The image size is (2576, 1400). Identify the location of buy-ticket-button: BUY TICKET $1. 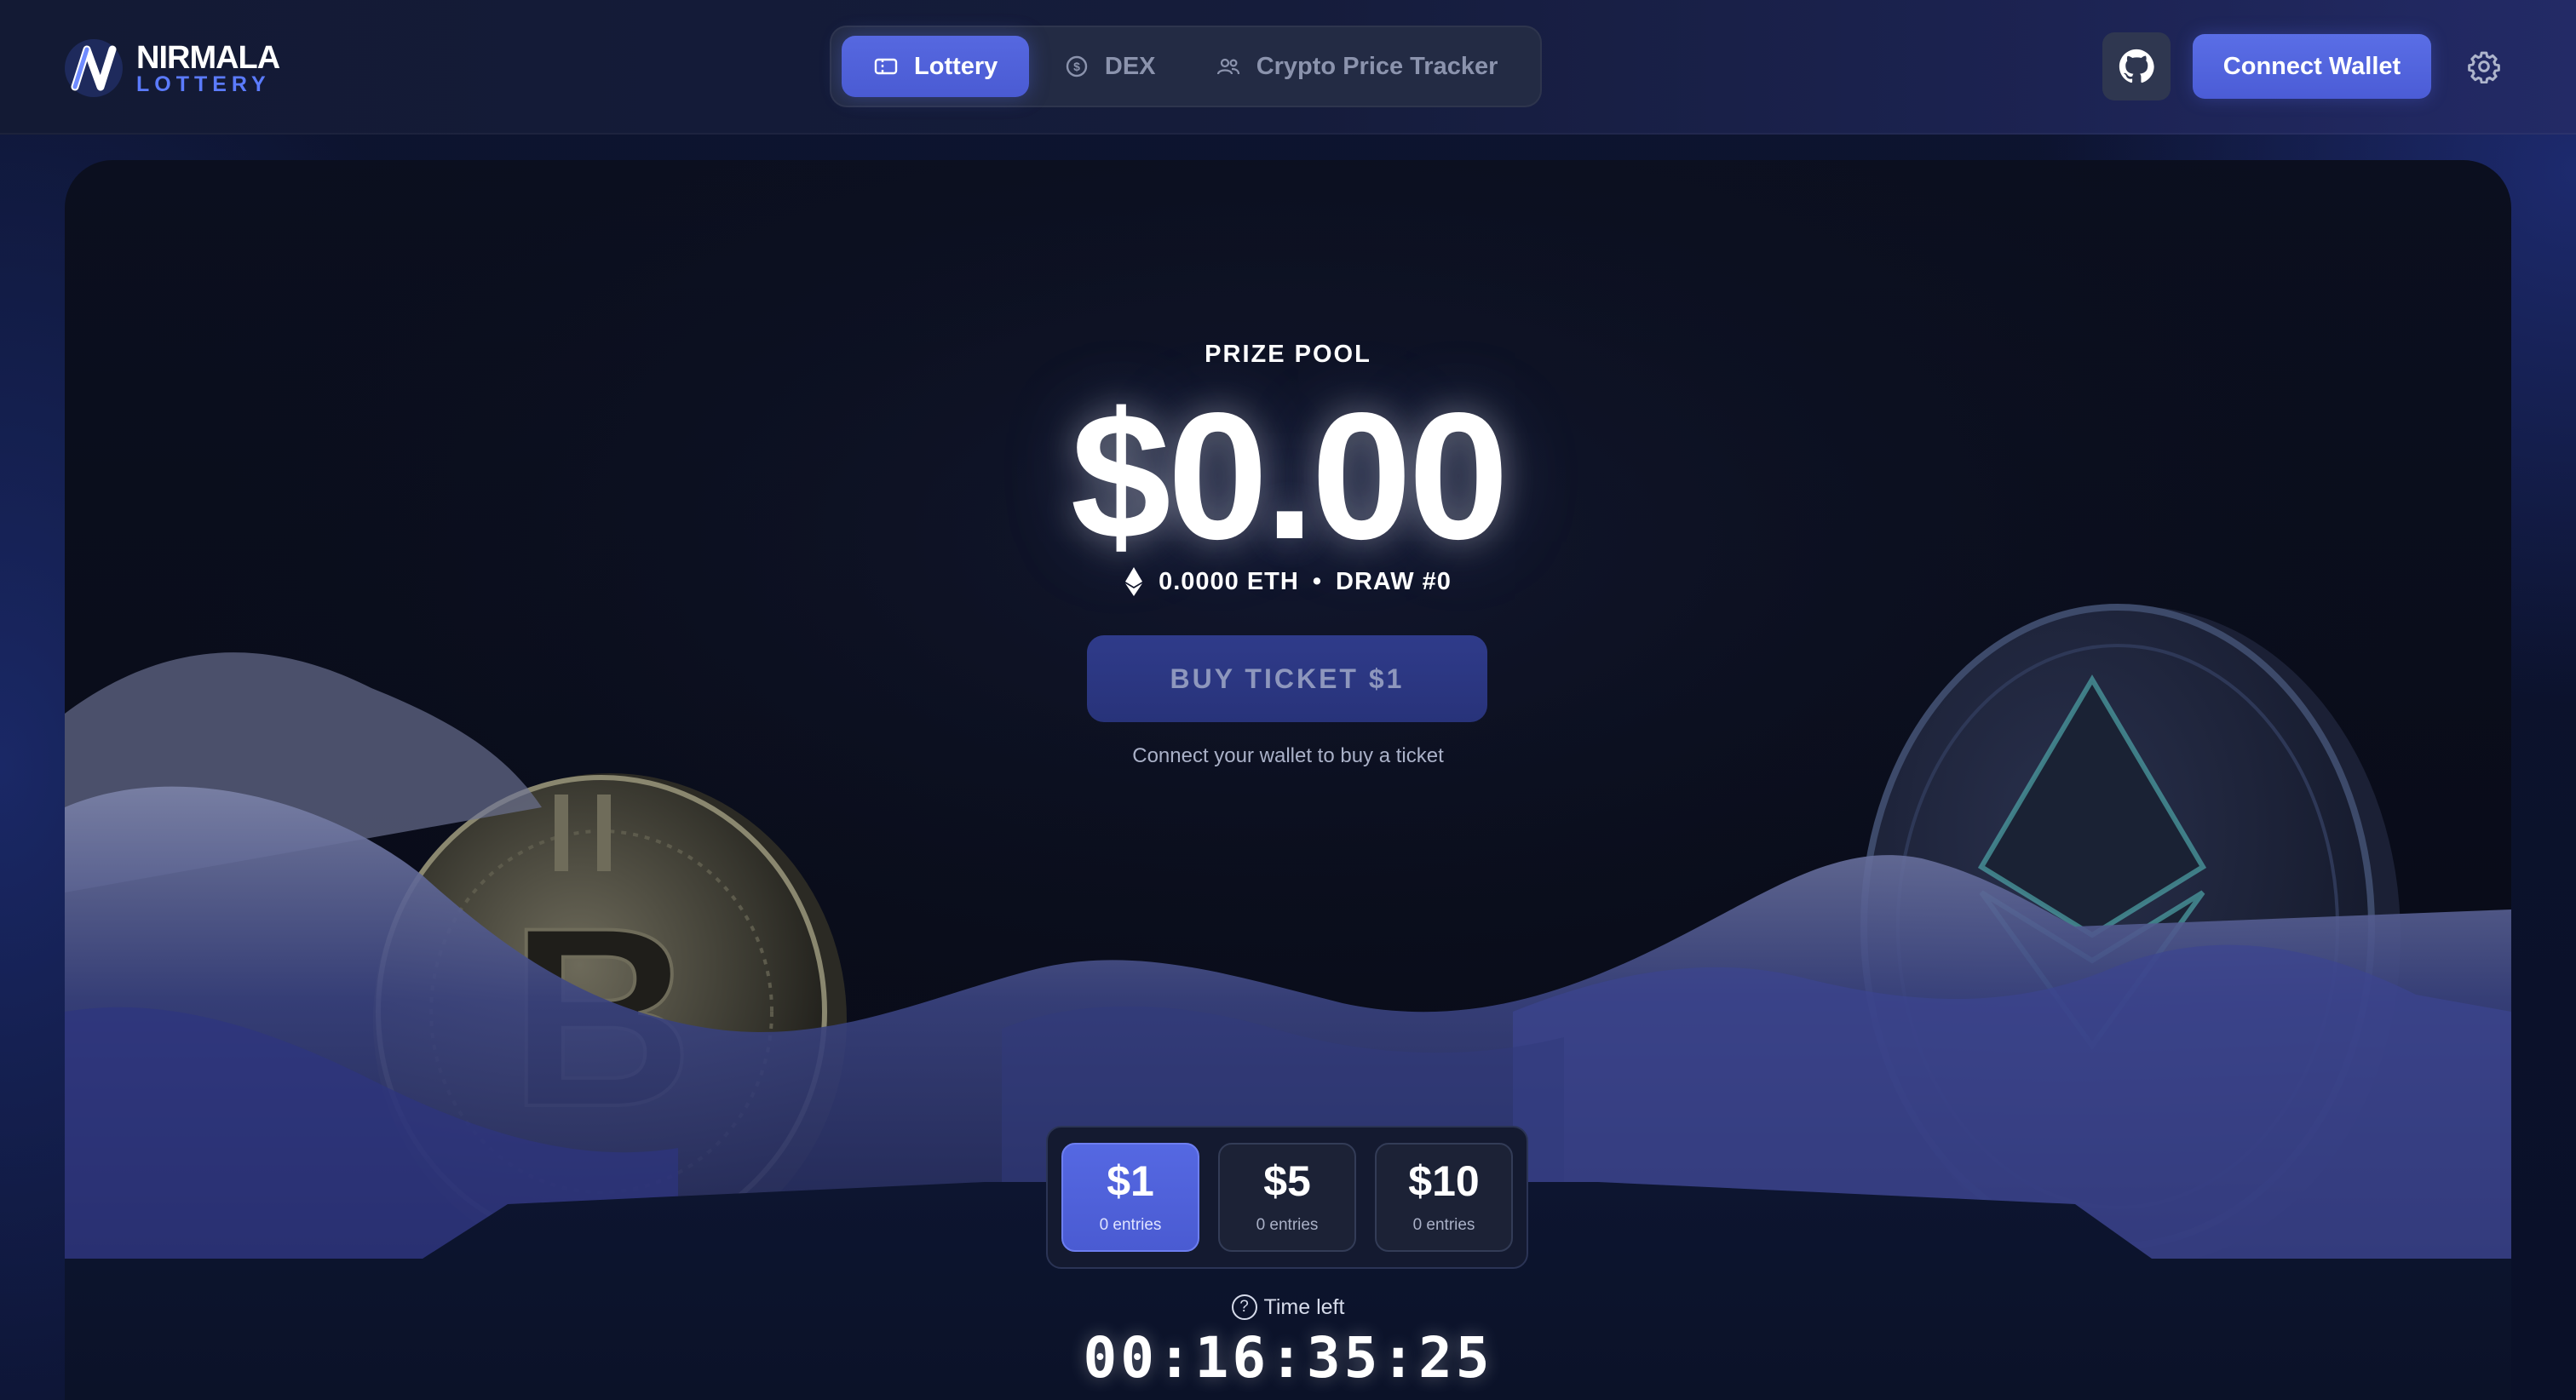
(1287, 678).